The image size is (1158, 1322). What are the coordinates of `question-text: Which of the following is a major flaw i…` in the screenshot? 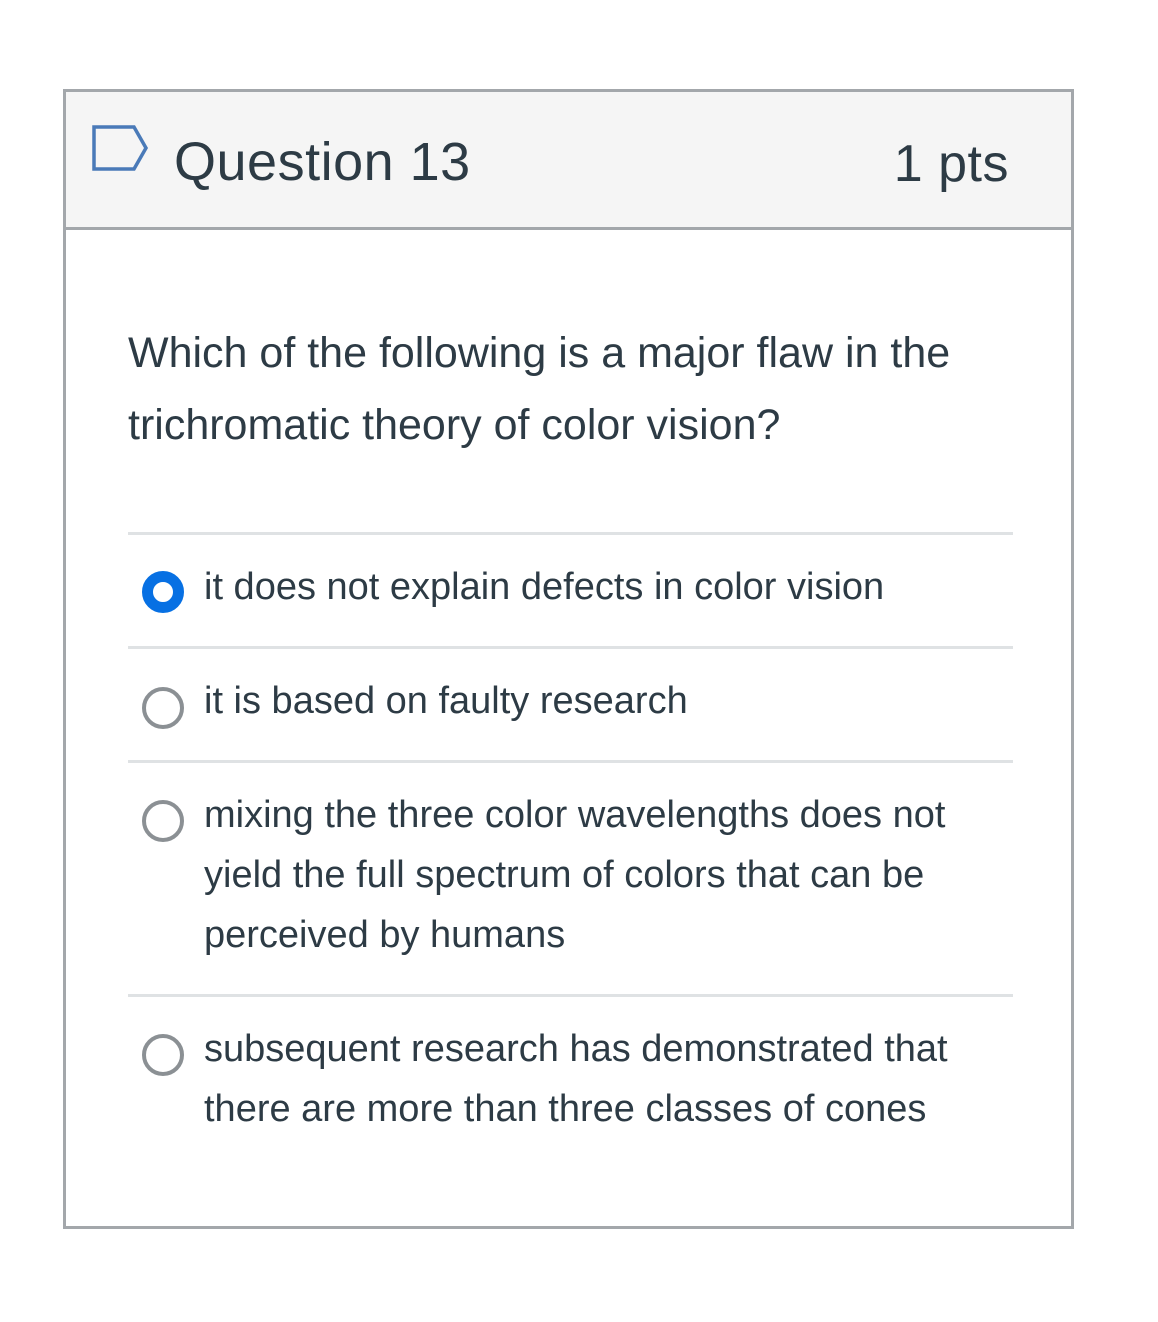 It's located at (539, 389).